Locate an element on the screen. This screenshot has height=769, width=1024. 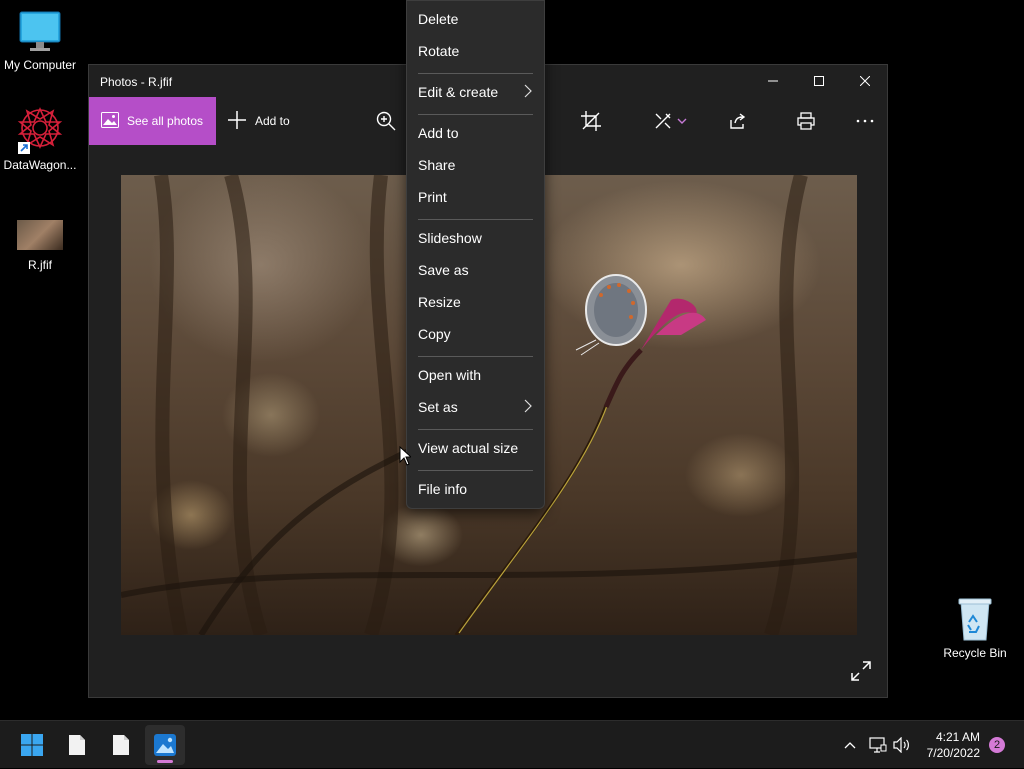
chevron-down-icon is located at coordinates (682, 121).